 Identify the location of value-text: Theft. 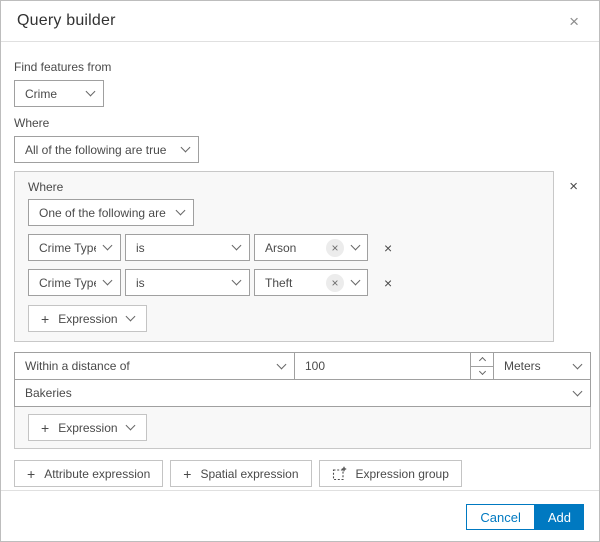
(279, 282).